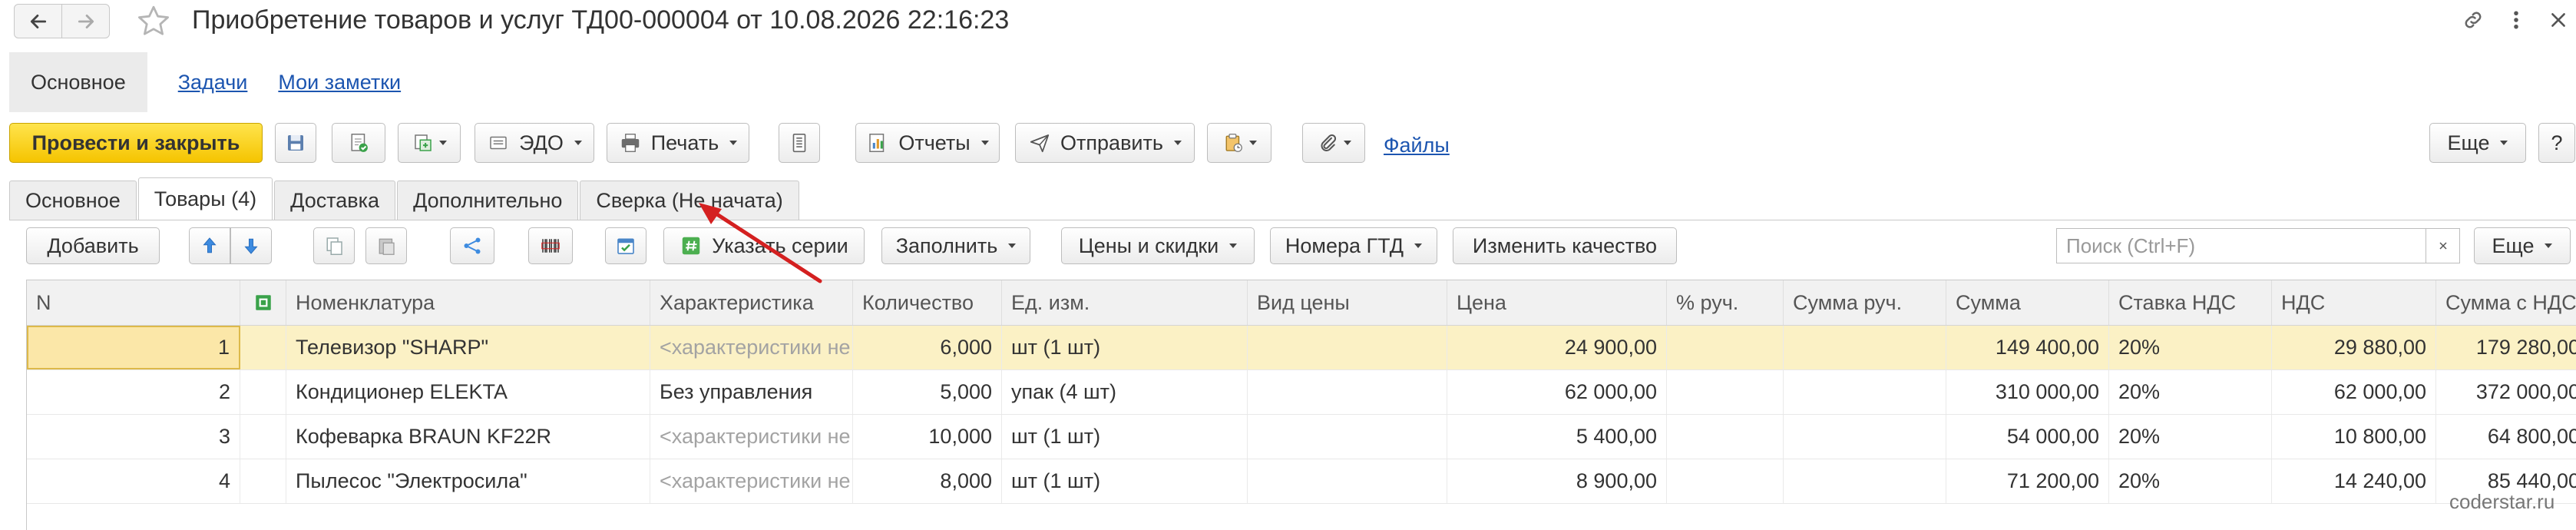  What do you see at coordinates (1565, 245) in the screenshot?
I see `change-quality-button: Изменить качество` at bounding box center [1565, 245].